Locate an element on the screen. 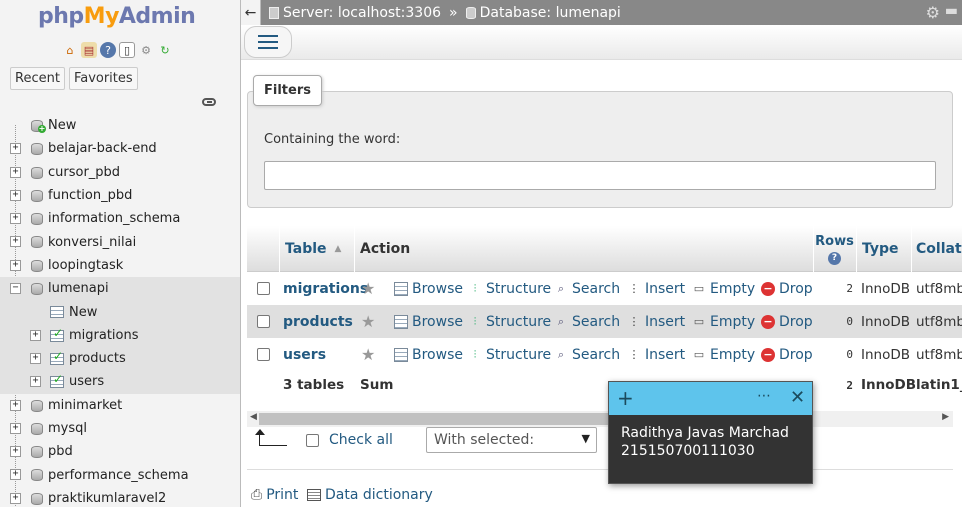 Image resolution: width=962 pixels, height=507 pixels. tree-item-minimarket: + minimarket is located at coordinates (120, 405).